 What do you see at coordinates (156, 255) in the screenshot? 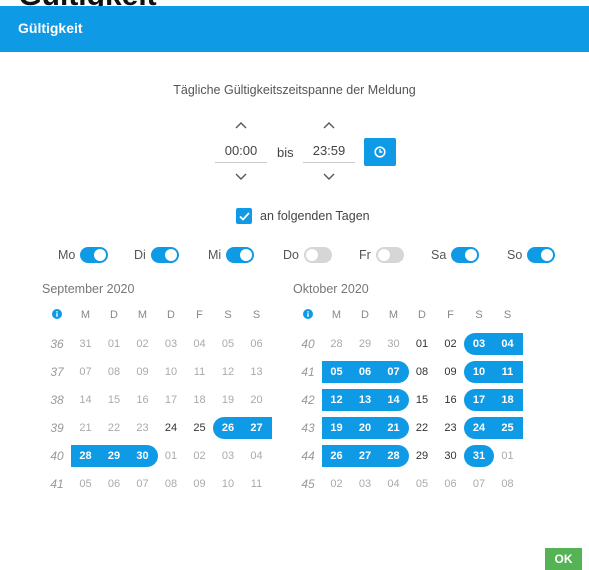
I see `toggle-tuesday: Di` at bounding box center [156, 255].